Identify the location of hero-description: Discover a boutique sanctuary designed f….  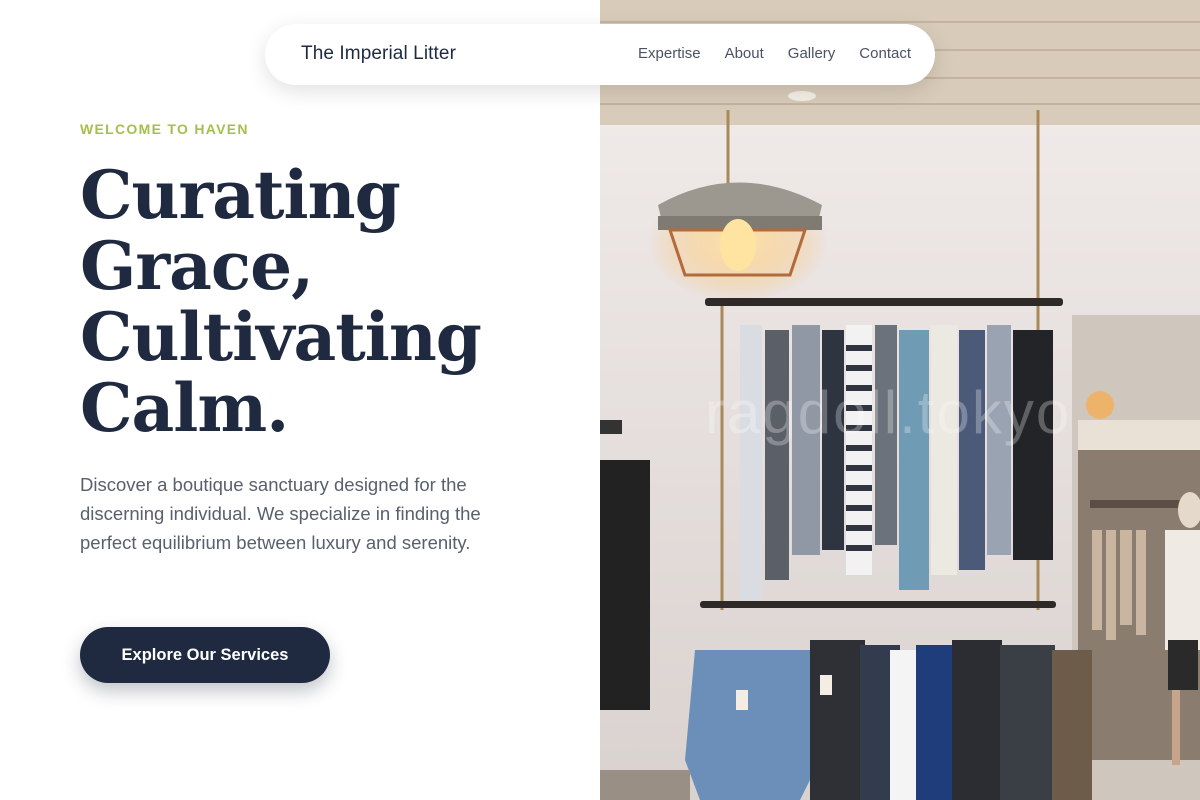
(280, 513).